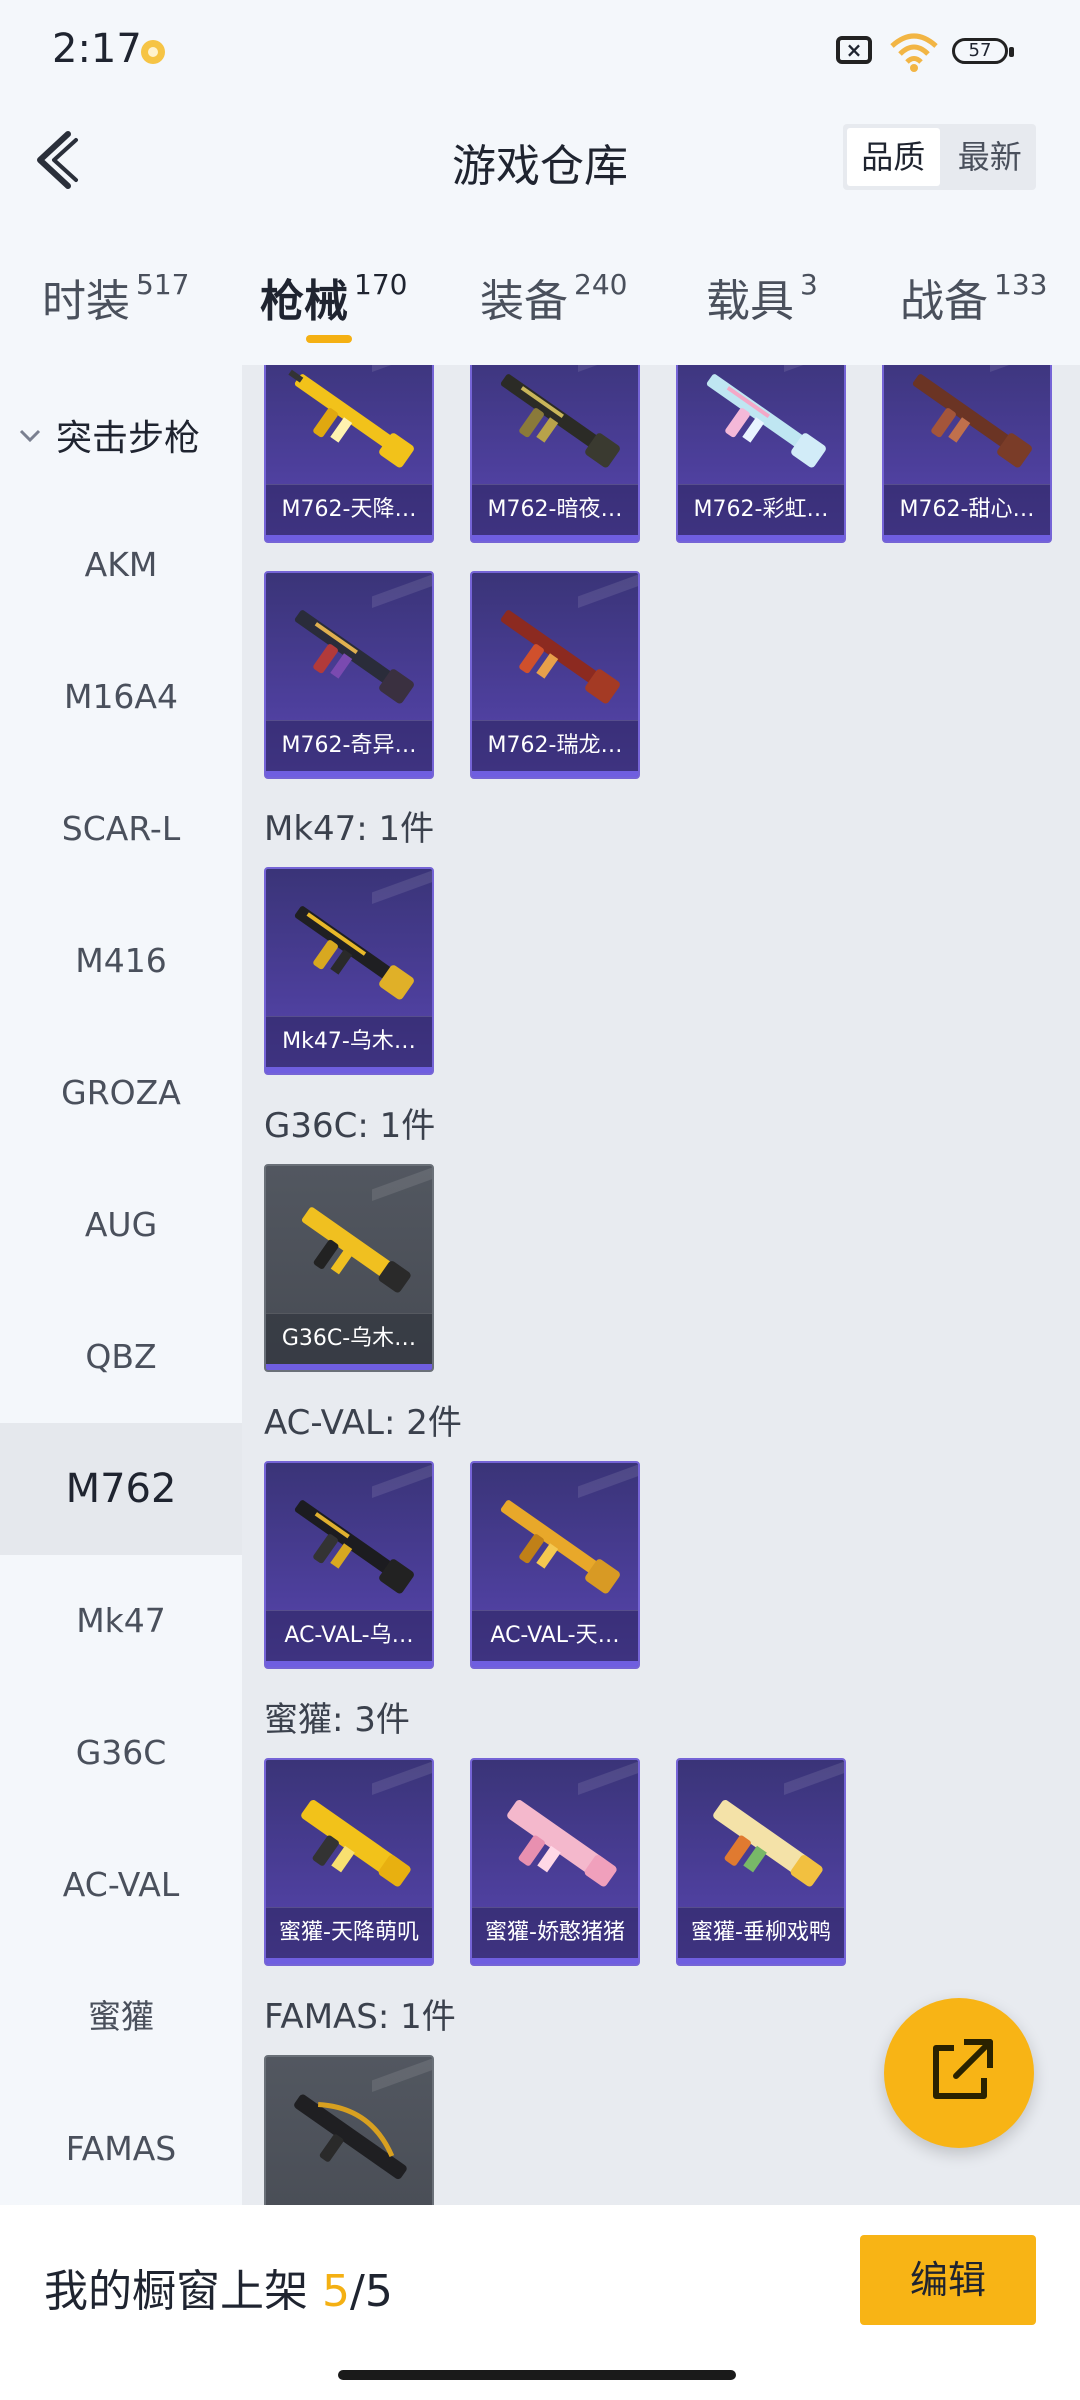 The width and height of the screenshot is (1080, 2400). What do you see at coordinates (750, 301) in the screenshot?
I see `tab-label: 载具` at bounding box center [750, 301].